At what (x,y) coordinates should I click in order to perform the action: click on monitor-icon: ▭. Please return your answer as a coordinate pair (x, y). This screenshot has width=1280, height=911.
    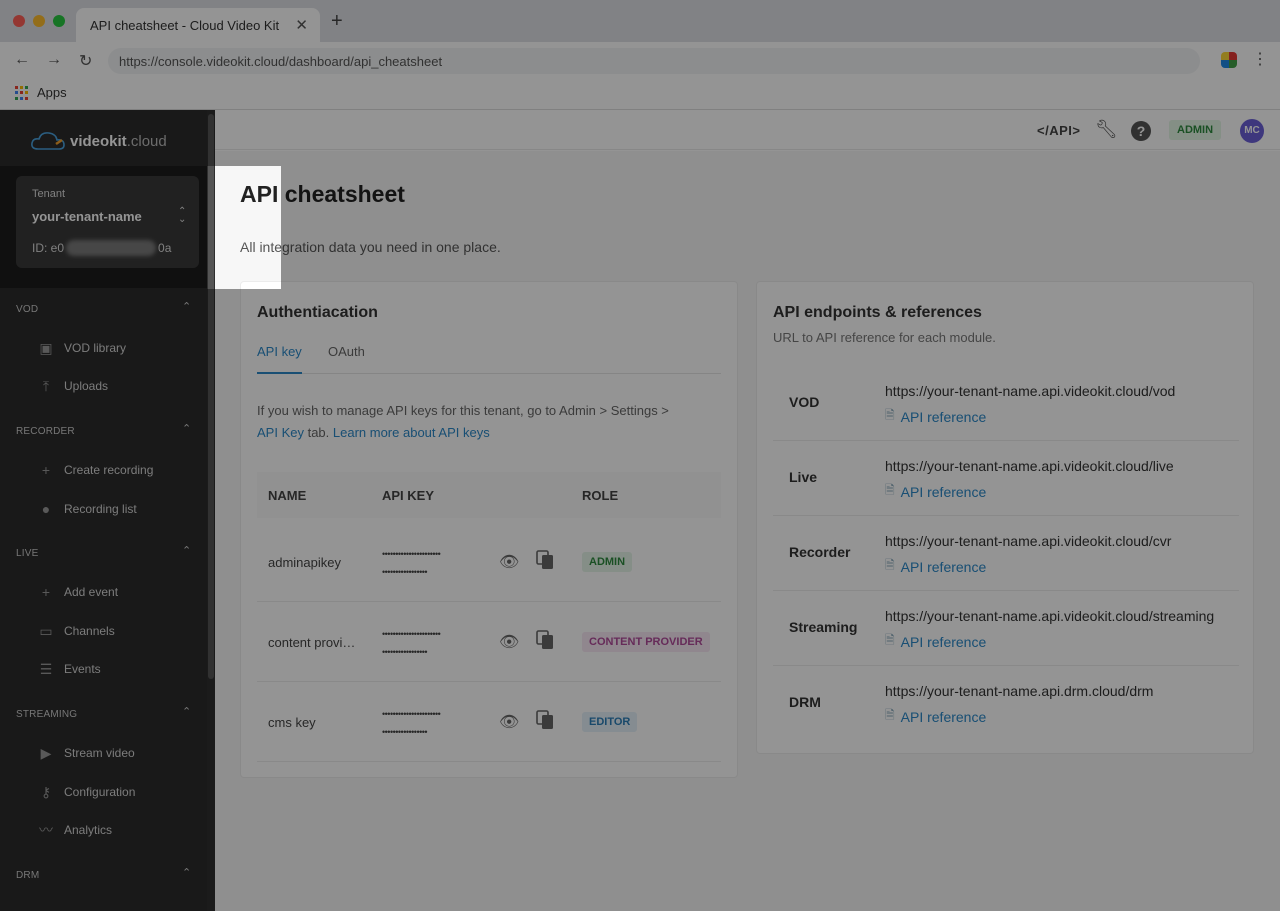
    Looking at the image, I should click on (46, 630).